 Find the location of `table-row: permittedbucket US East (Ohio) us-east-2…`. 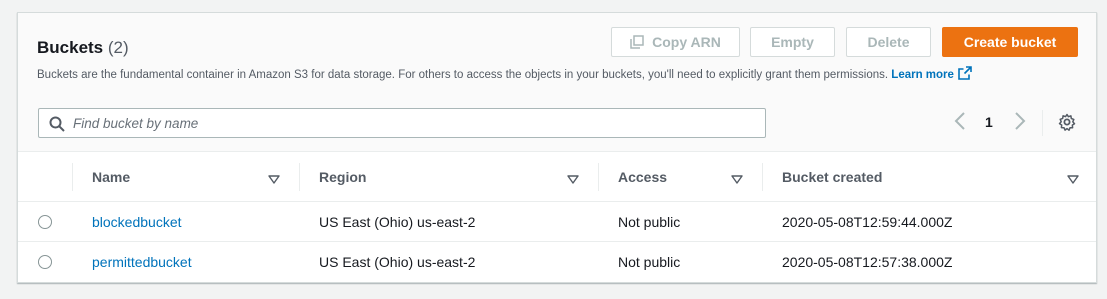

table-row: permittedbucket US East (Ohio) us-east-2… is located at coordinates (557, 262).